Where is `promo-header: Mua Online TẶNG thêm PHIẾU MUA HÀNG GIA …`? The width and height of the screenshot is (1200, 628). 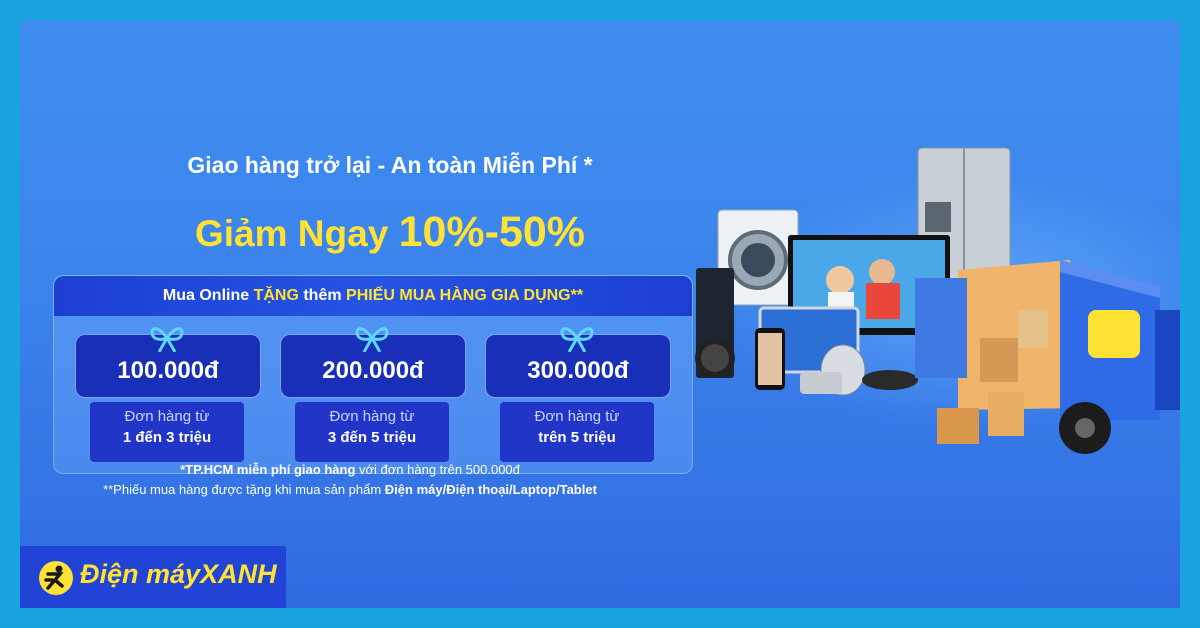 promo-header: Mua Online TẶNG thêm PHIẾU MUA HÀNG GIA … is located at coordinates (373, 296).